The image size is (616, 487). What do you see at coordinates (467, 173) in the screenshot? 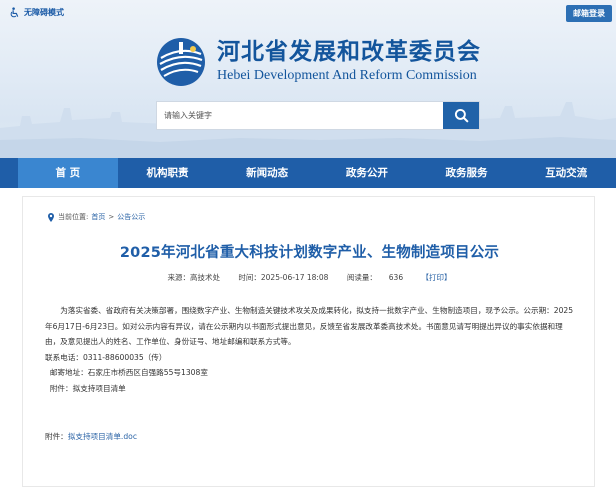
I see `nav-item-services: 政务服务` at bounding box center [467, 173].